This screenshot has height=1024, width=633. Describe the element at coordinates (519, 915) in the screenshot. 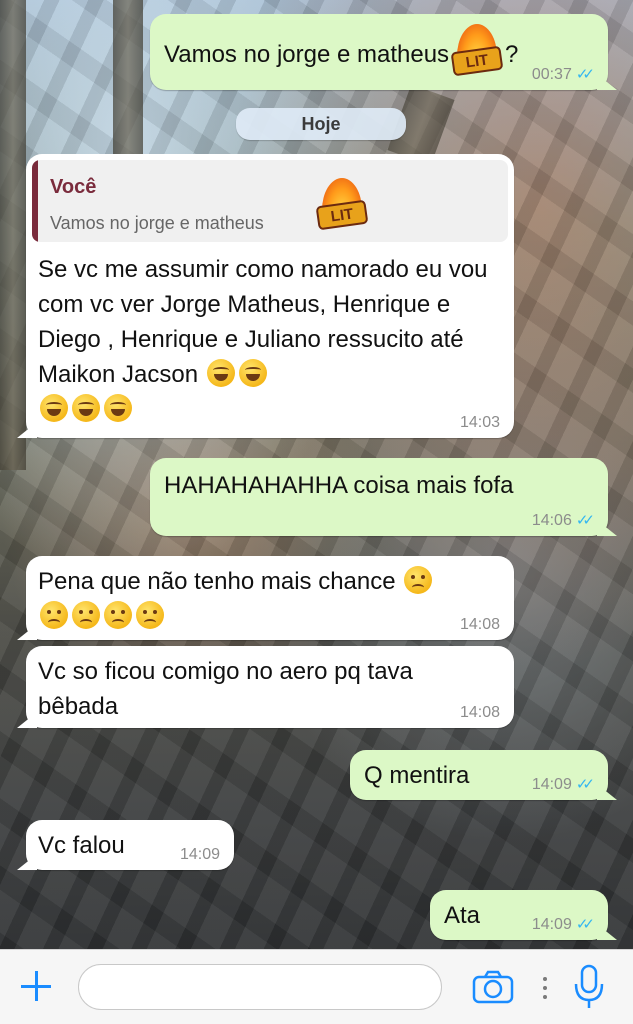

I see `message-outgoing: Ata 14:09 ✓✓` at that location.